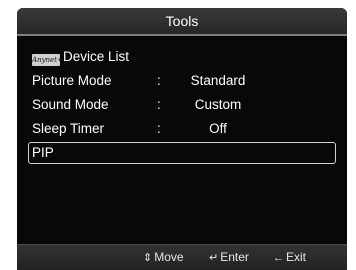 This screenshot has width=356, height=270. Describe the element at coordinates (218, 80) in the screenshot. I see `picture-mode-value: Standard` at that location.